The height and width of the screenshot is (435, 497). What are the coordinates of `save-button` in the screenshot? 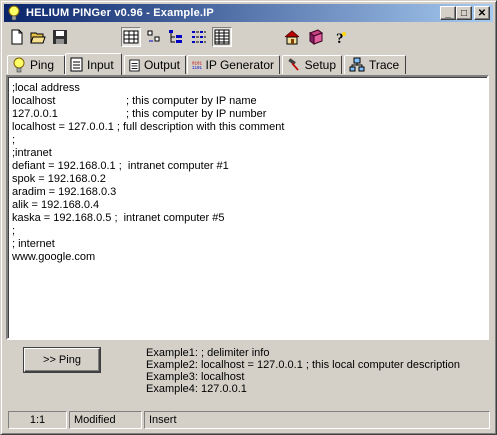 It's located at (60, 37).